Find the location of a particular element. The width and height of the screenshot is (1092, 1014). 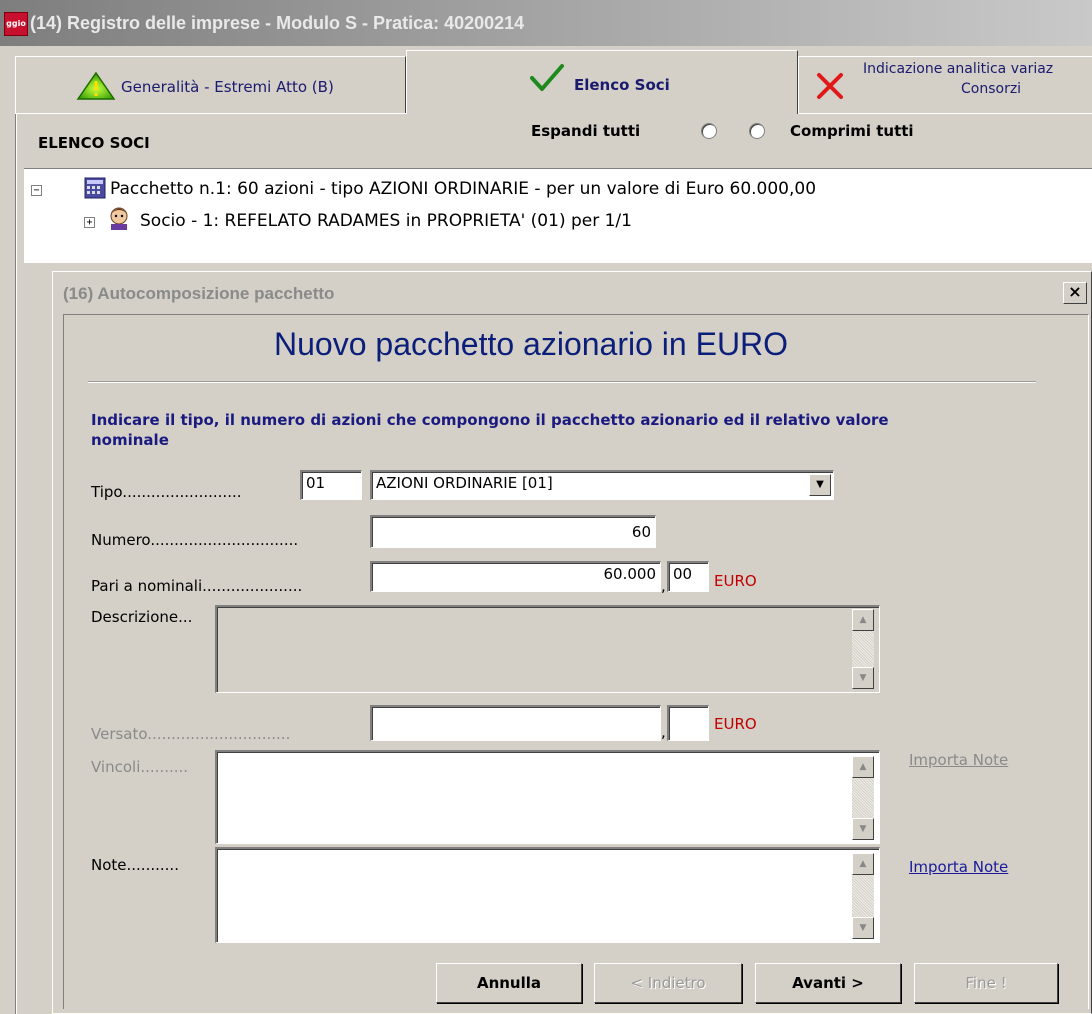

vincoli-field: ▲ ▼ is located at coordinates (547, 797).